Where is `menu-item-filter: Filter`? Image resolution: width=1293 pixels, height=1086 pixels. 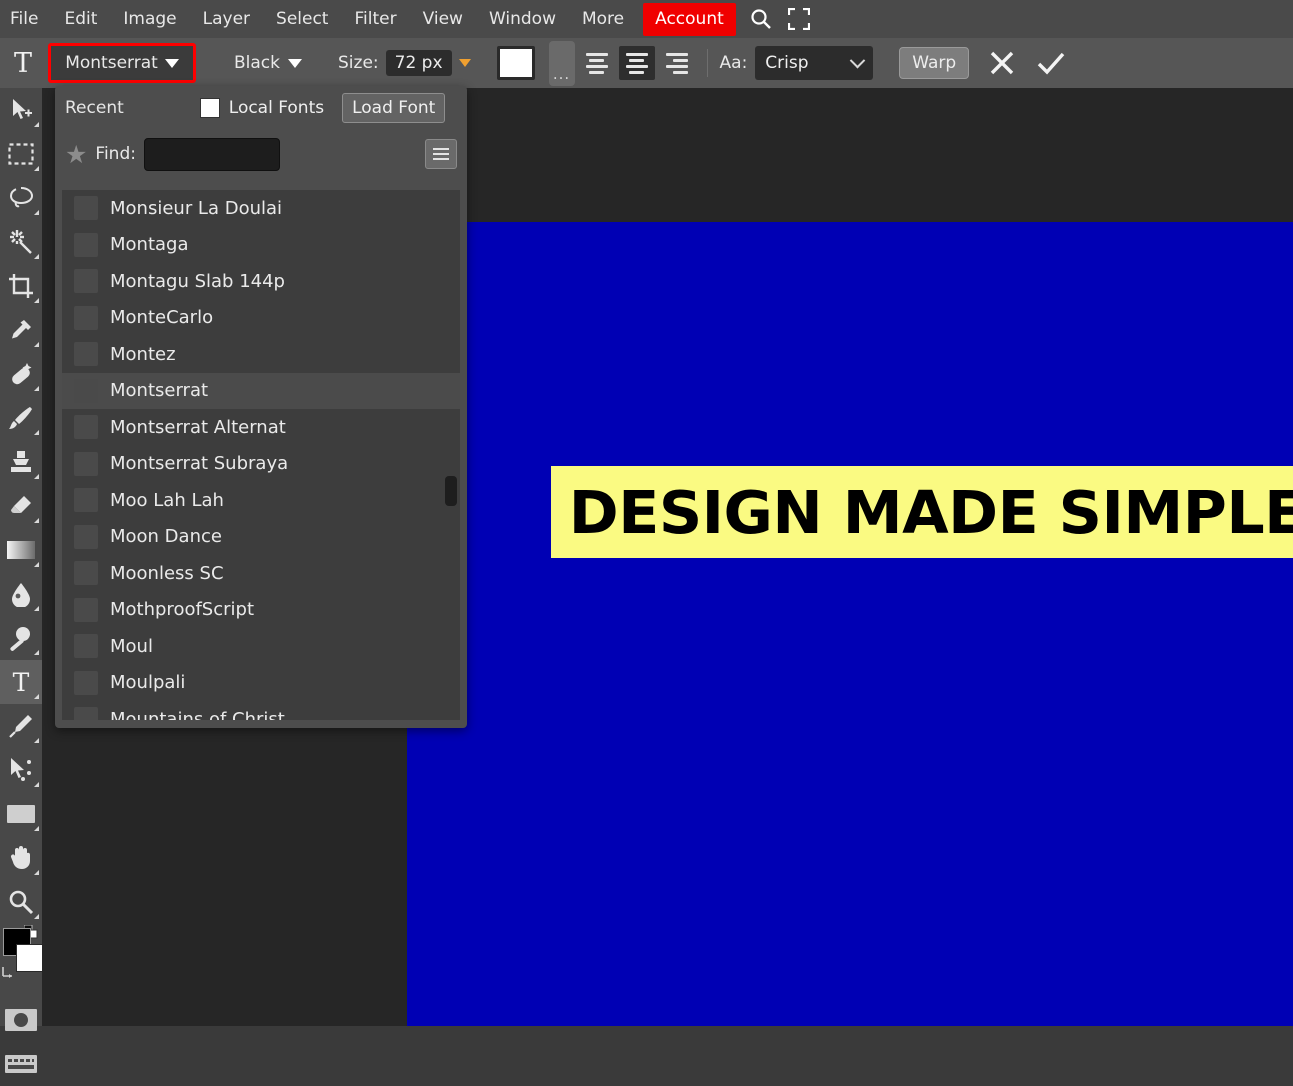 menu-item-filter: Filter is located at coordinates (375, 19).